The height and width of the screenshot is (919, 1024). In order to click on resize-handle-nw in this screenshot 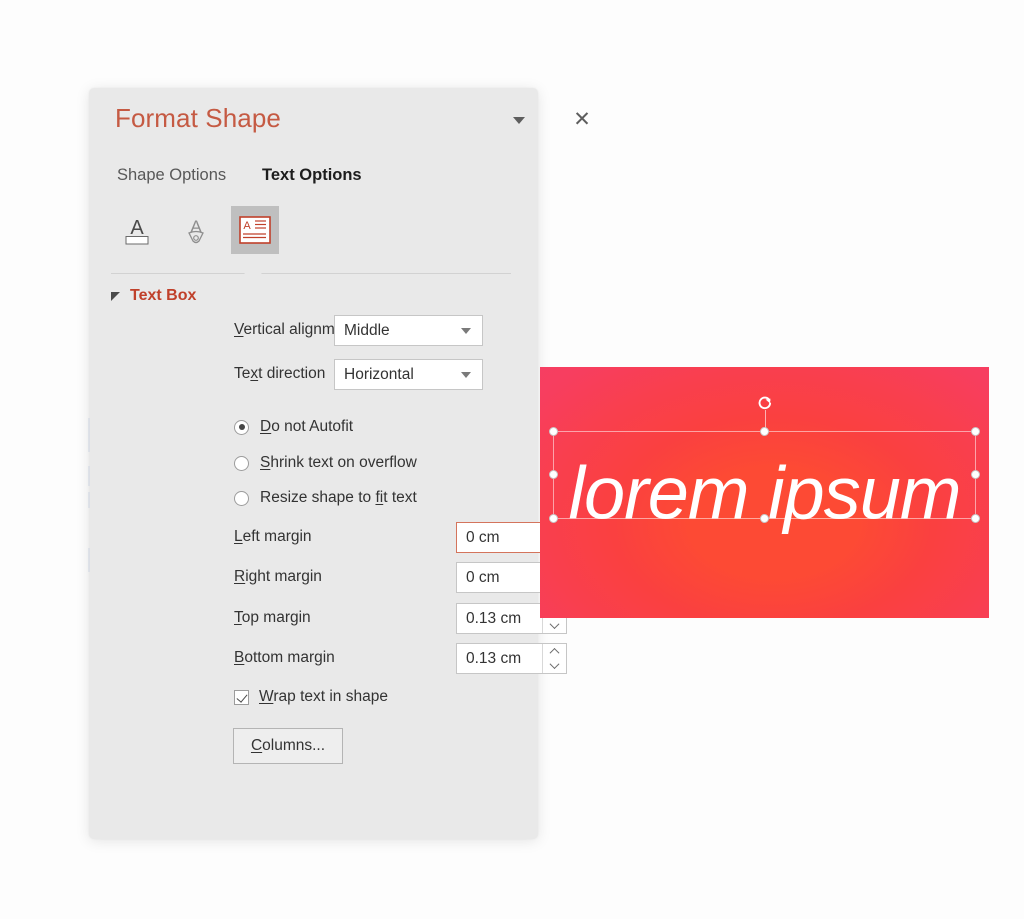, I will do `click(553, 431)`.